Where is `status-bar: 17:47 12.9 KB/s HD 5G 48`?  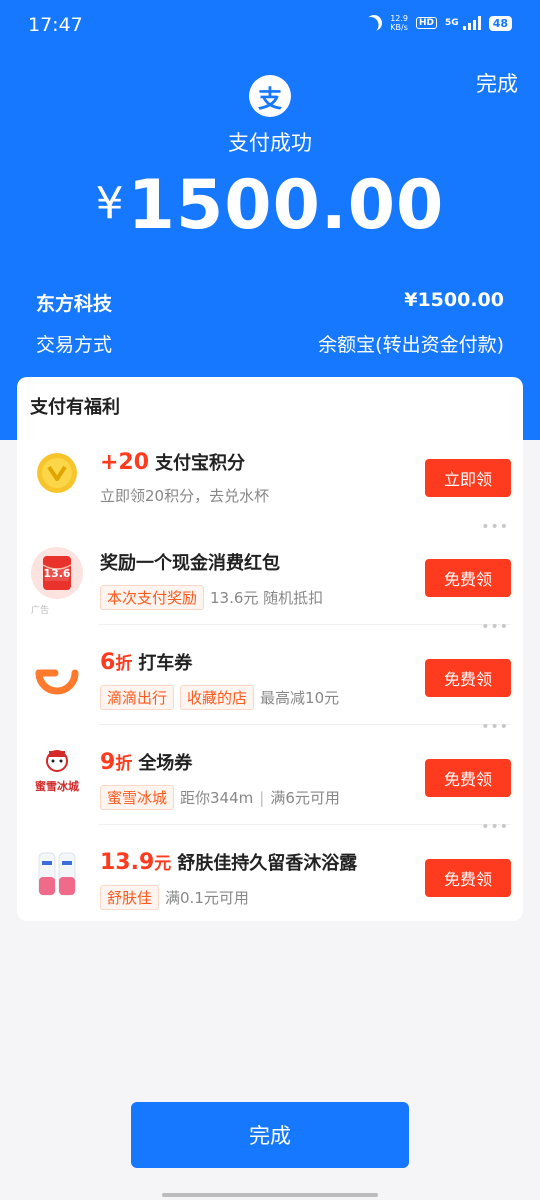
status-bar: 17:47 12.9 KB/s HD 5G 48 is located at coordinates (270, 26).